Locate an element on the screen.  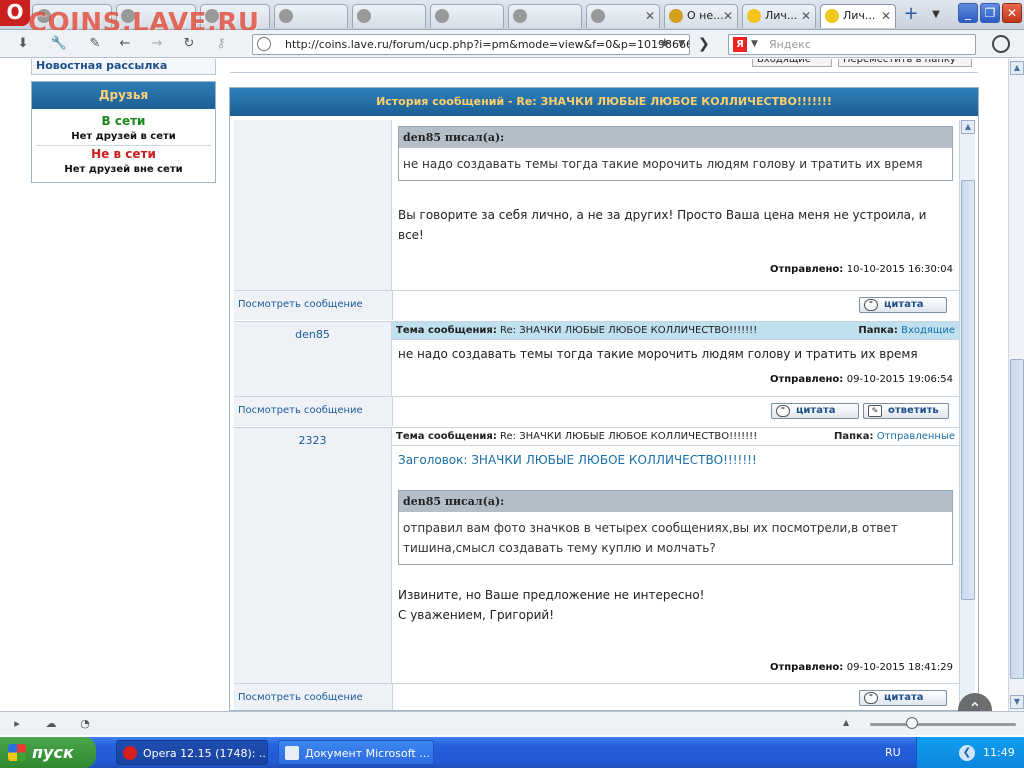
back-arrow-icon: ← is located at coordinates (125, 44).